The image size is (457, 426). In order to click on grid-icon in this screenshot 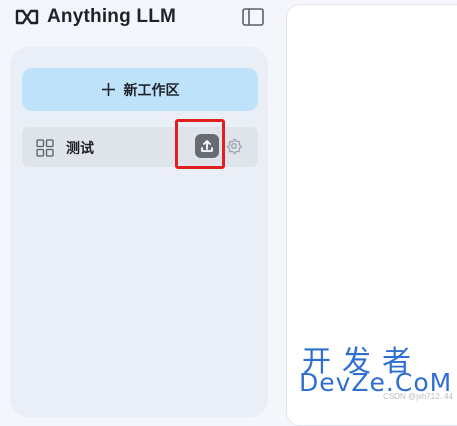, I will do `click(45, 148)`.